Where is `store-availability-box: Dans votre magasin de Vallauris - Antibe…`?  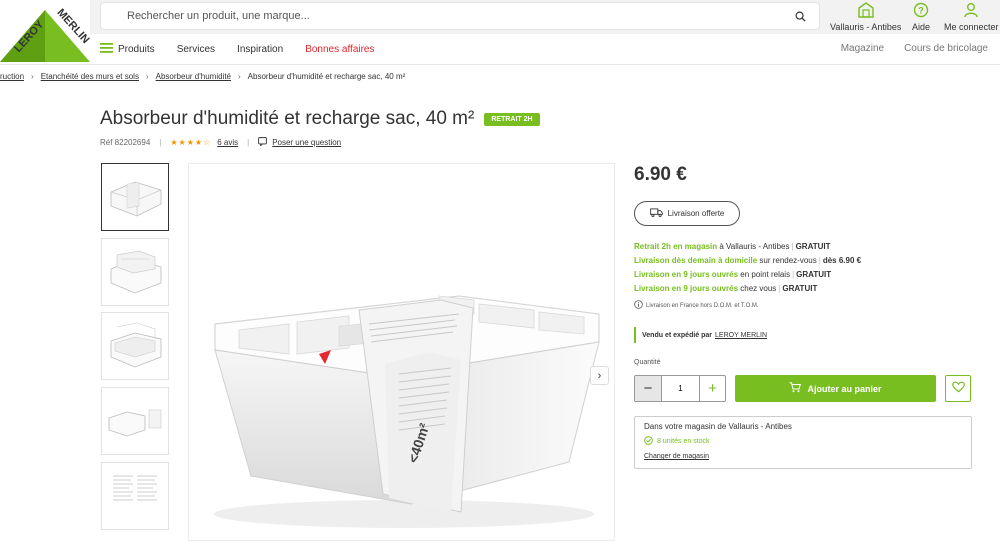 store-availability-box: Dans votre magasin de Vallauris - Antibe… is located at coordinates (803, 442).